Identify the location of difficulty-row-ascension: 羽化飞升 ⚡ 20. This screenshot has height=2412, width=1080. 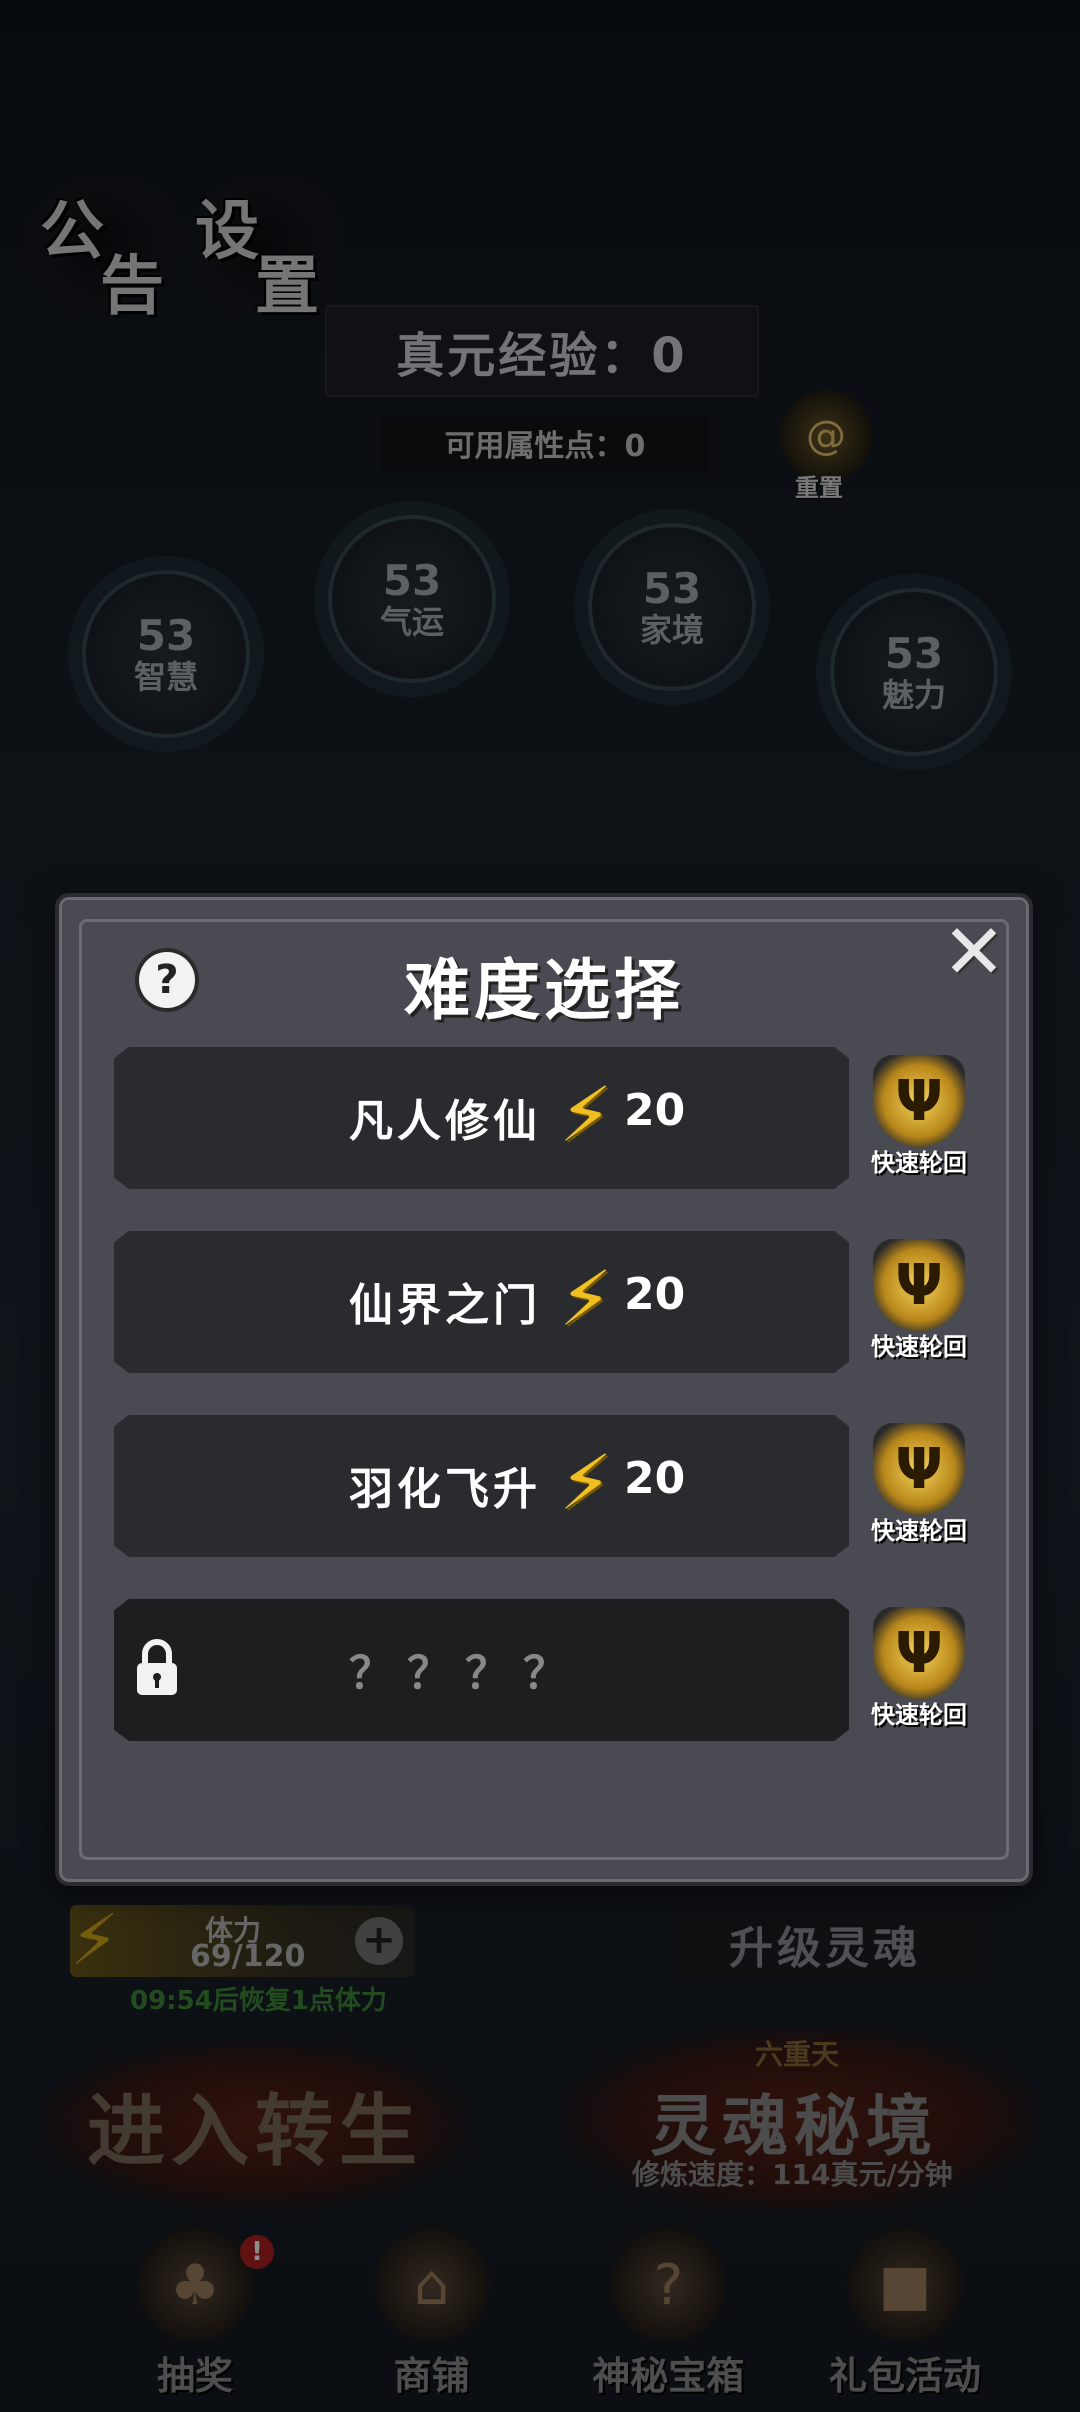
(481, 1486).